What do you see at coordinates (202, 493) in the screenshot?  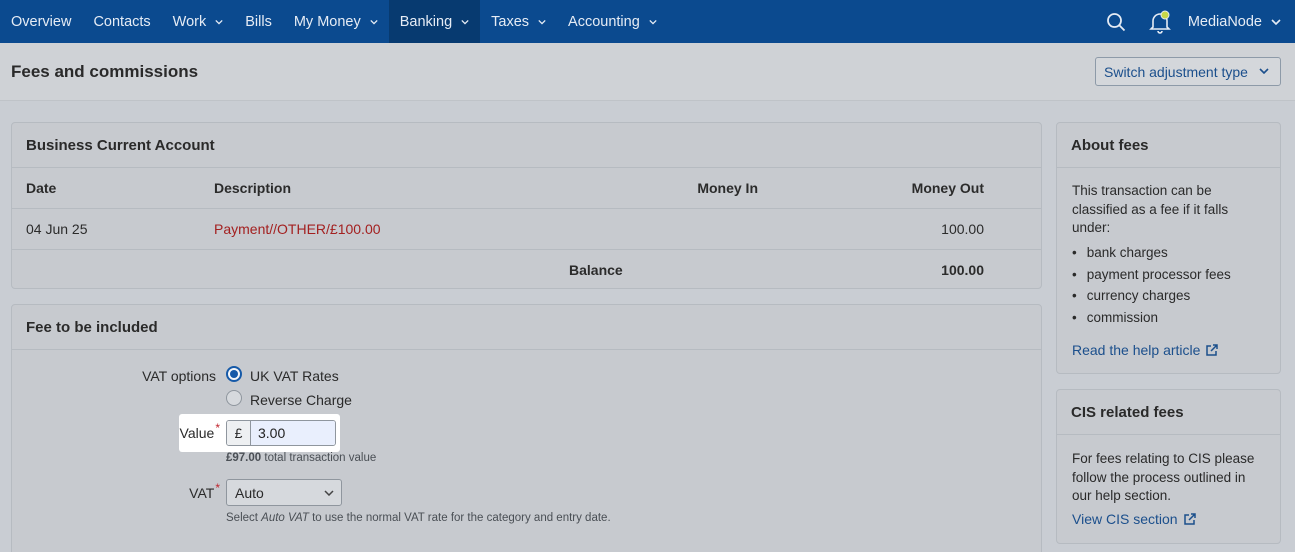 I see `vat-label-text: VAT` at bounding box center [202, 493].